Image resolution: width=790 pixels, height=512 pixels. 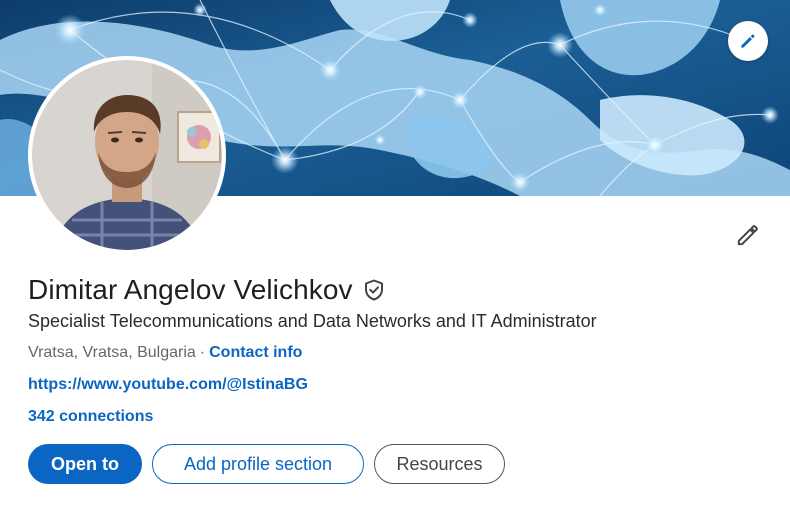 What do you see at coordinates (190, 289) in the screenshot?
I see `profile-name: Dimitar Angelov Velichkov` at bounding box center [190, 289].